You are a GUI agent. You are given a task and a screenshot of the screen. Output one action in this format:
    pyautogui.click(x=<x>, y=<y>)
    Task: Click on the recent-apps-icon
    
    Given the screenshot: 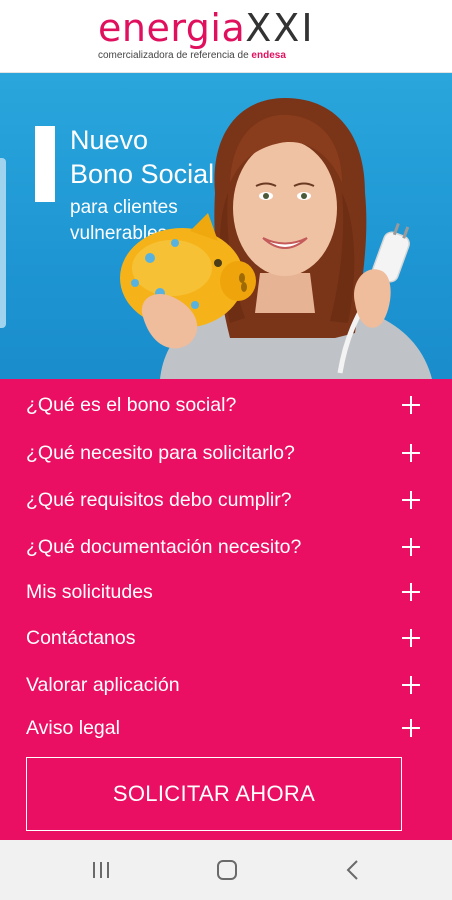 What is the action you would take?
    pyautogui.click(x=101, y=870)
    